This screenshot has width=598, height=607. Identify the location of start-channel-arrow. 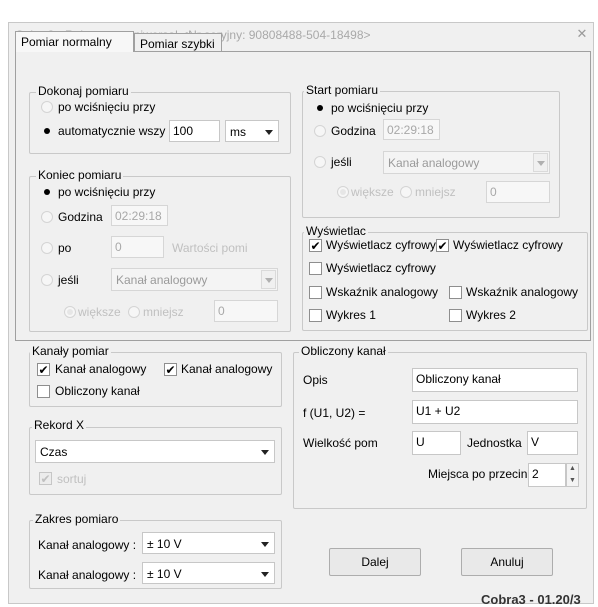
(540, 162).